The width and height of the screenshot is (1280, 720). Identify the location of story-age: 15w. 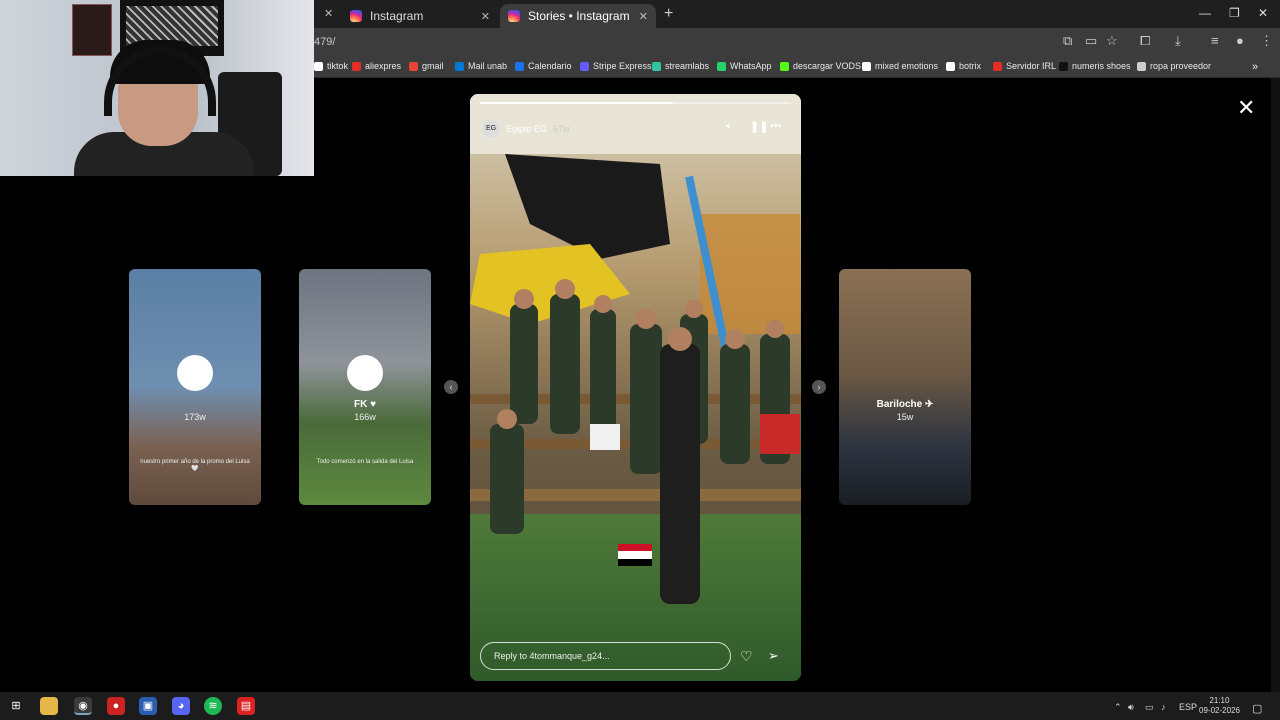
(905, 417).